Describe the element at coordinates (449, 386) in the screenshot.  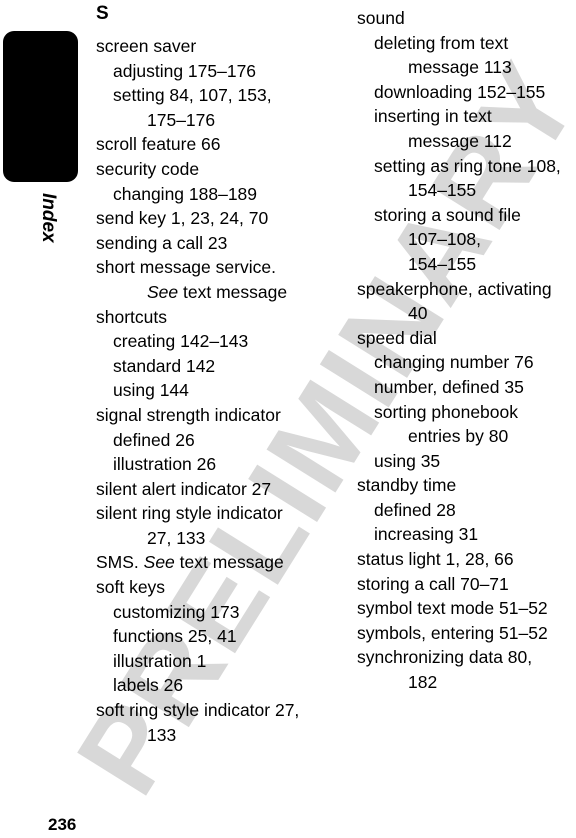
I see `index-entry: number, defined 35` at that location.